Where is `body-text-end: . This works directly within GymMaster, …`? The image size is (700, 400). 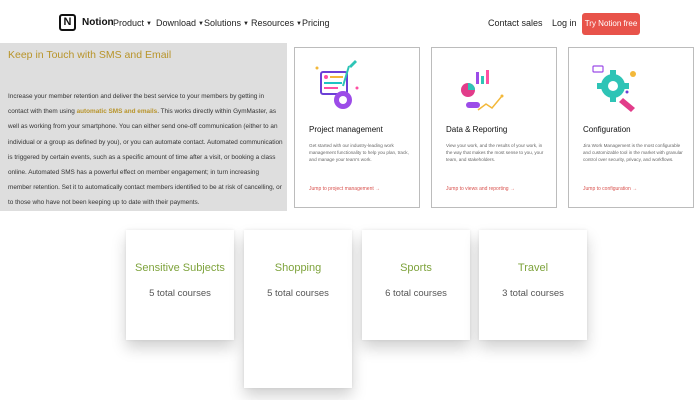 body-text-end: . This works directly within GymMaster, … is located at coordinates (145, 157).